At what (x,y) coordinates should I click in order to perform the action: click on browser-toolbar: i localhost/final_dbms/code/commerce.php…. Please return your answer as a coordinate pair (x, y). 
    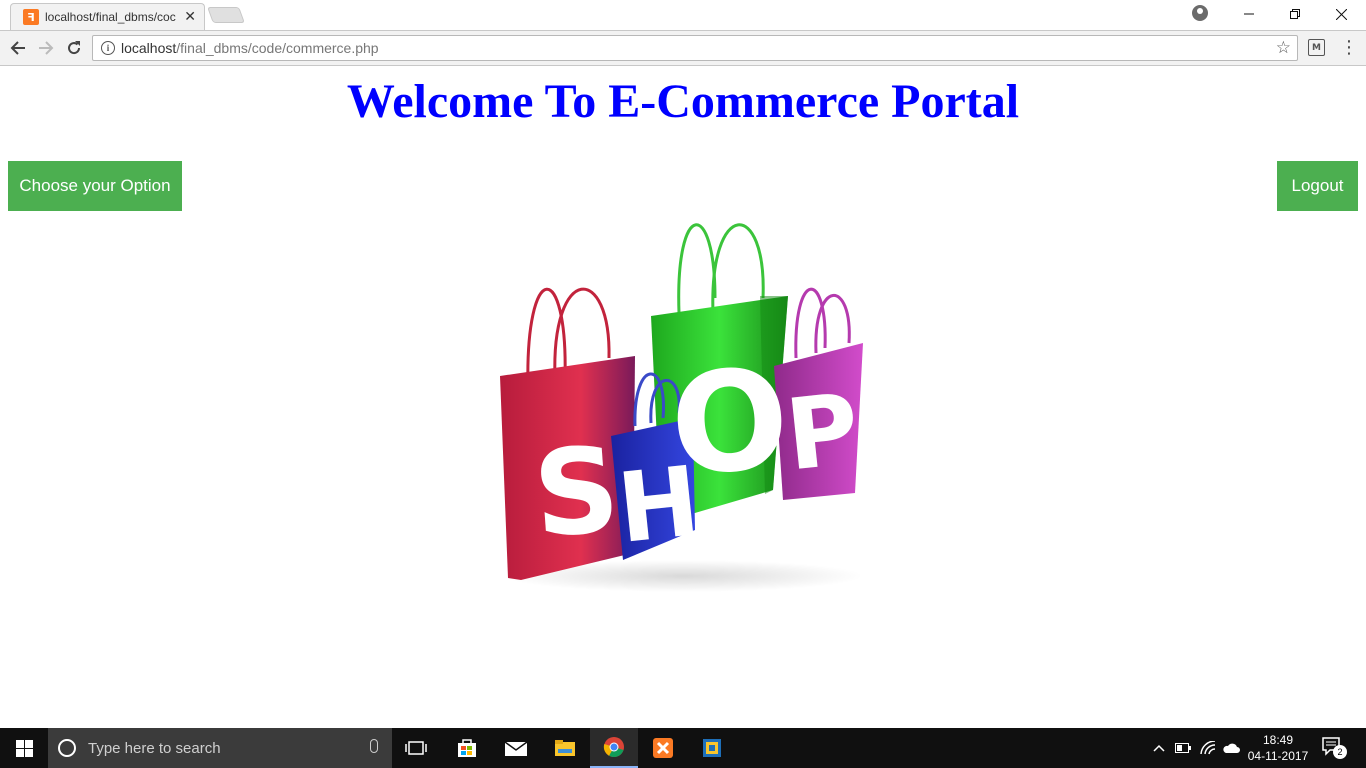
    Looking at the image, I should click on (683, 48).